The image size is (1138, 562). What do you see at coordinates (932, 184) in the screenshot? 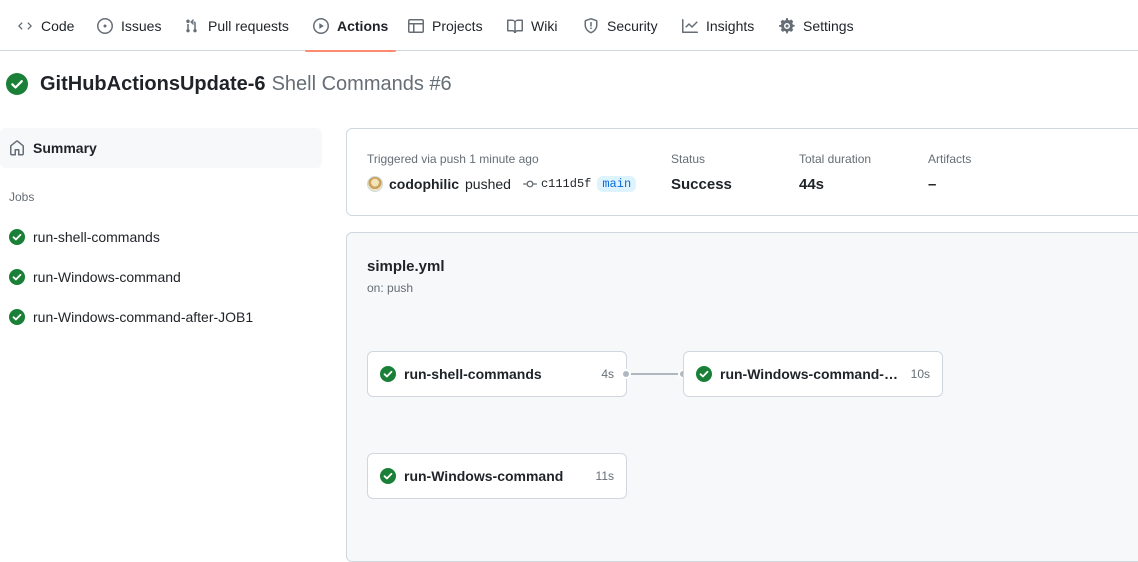
I see `artifacts-value: –` at bounding box center [932, 184].